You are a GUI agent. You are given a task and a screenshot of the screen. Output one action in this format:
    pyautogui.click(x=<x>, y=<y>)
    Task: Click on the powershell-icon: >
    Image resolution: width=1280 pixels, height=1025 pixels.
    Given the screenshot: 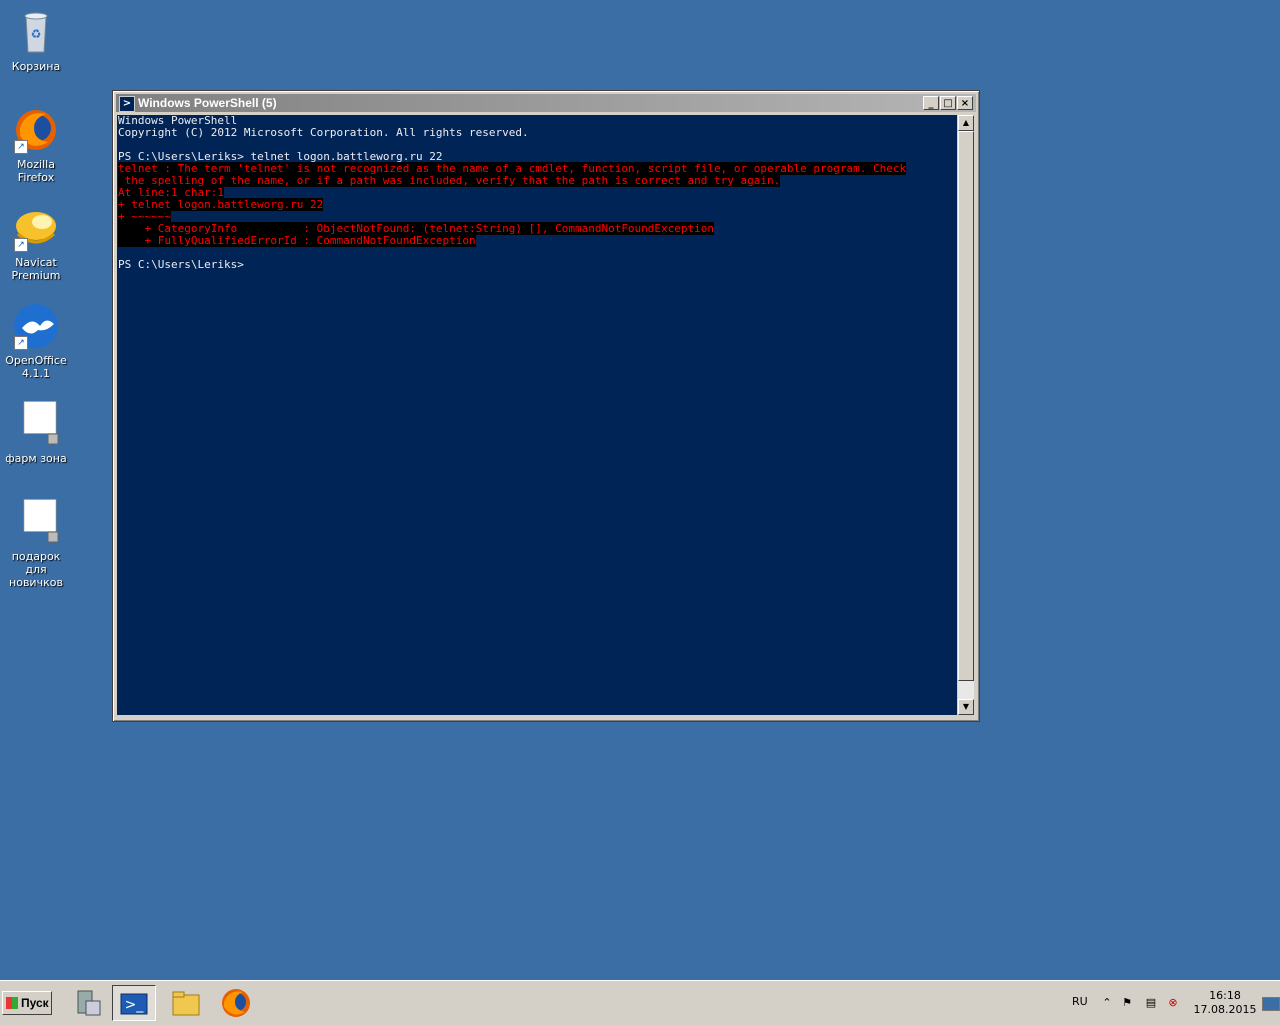 What is the action you would take?
    pyautogui.click(x=127, y=104)
    